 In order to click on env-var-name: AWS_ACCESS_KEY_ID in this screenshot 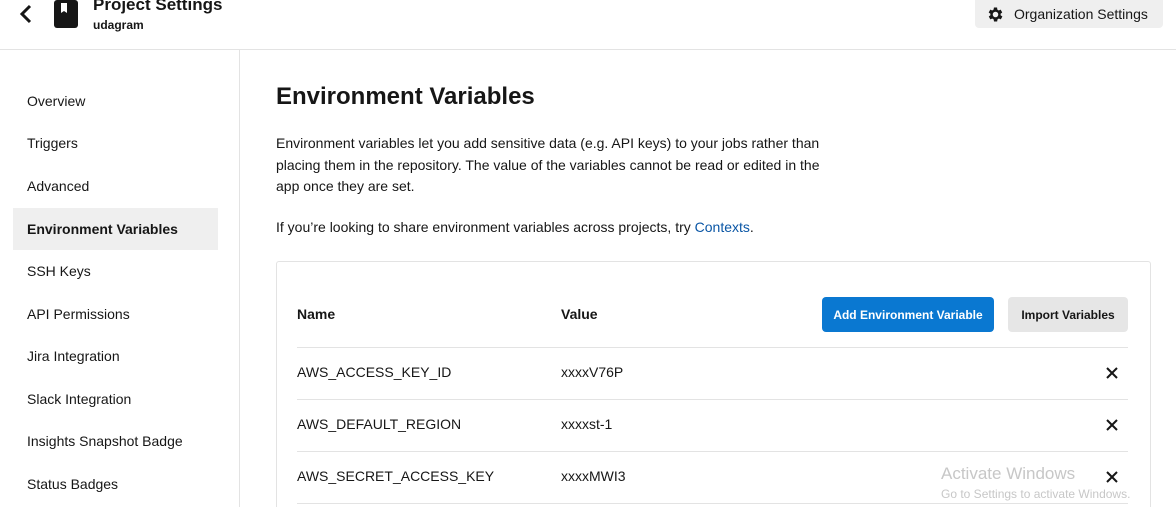, I will do `click(374, 372)`.